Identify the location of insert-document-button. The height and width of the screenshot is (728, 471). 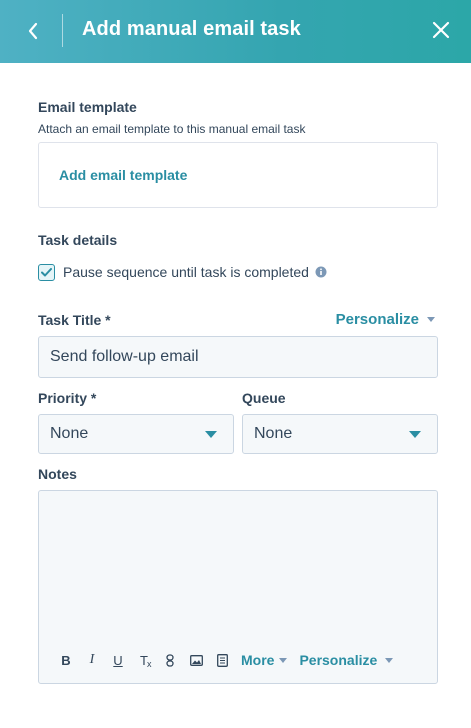
(222, 660).